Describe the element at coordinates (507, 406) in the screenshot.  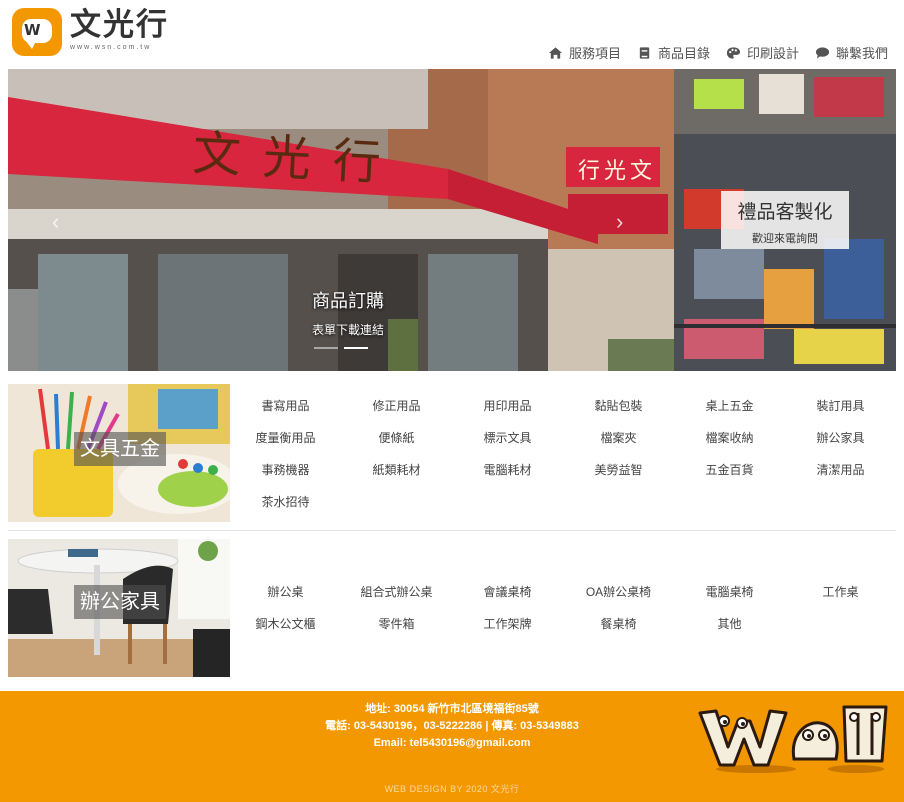
I see `category-link: 用印用品` at that location.